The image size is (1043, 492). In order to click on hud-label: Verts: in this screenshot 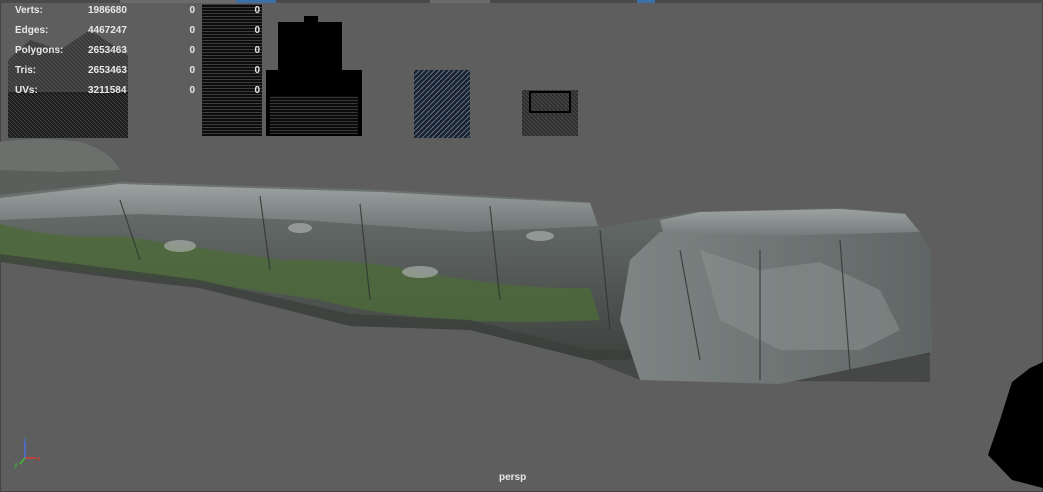, I will do `click(29, 10)`.